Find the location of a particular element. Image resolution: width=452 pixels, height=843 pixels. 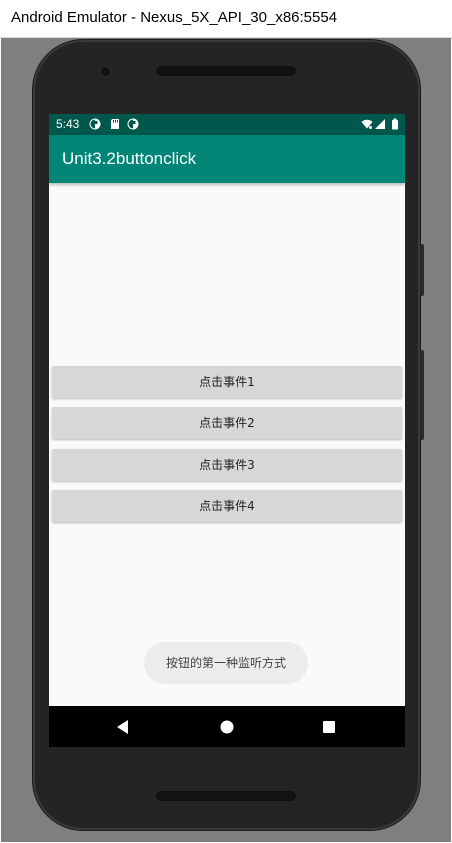

volume-button is located at coordinates (422, 395).